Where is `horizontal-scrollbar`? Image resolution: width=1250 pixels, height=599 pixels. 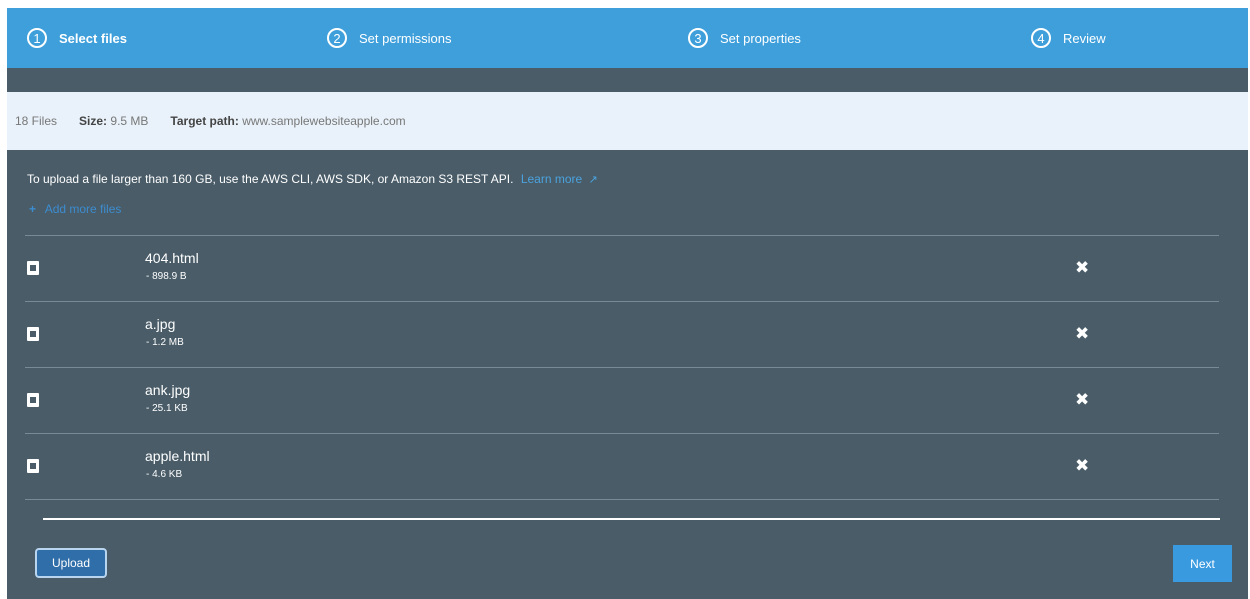 horizontal-scrollbar is located at coordinates (631, 519).